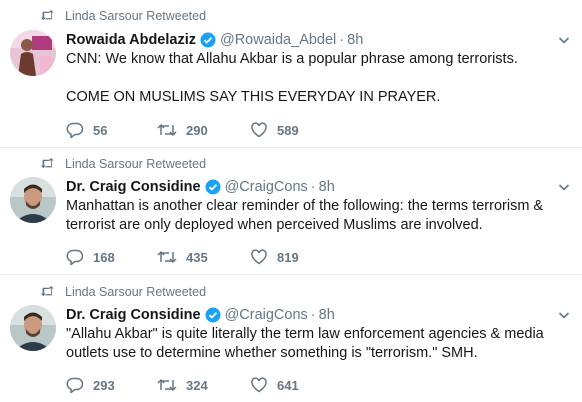  Describe the element at coordinates (184, 385) in the screenshot. I see `retweet-button: 324` at that location.